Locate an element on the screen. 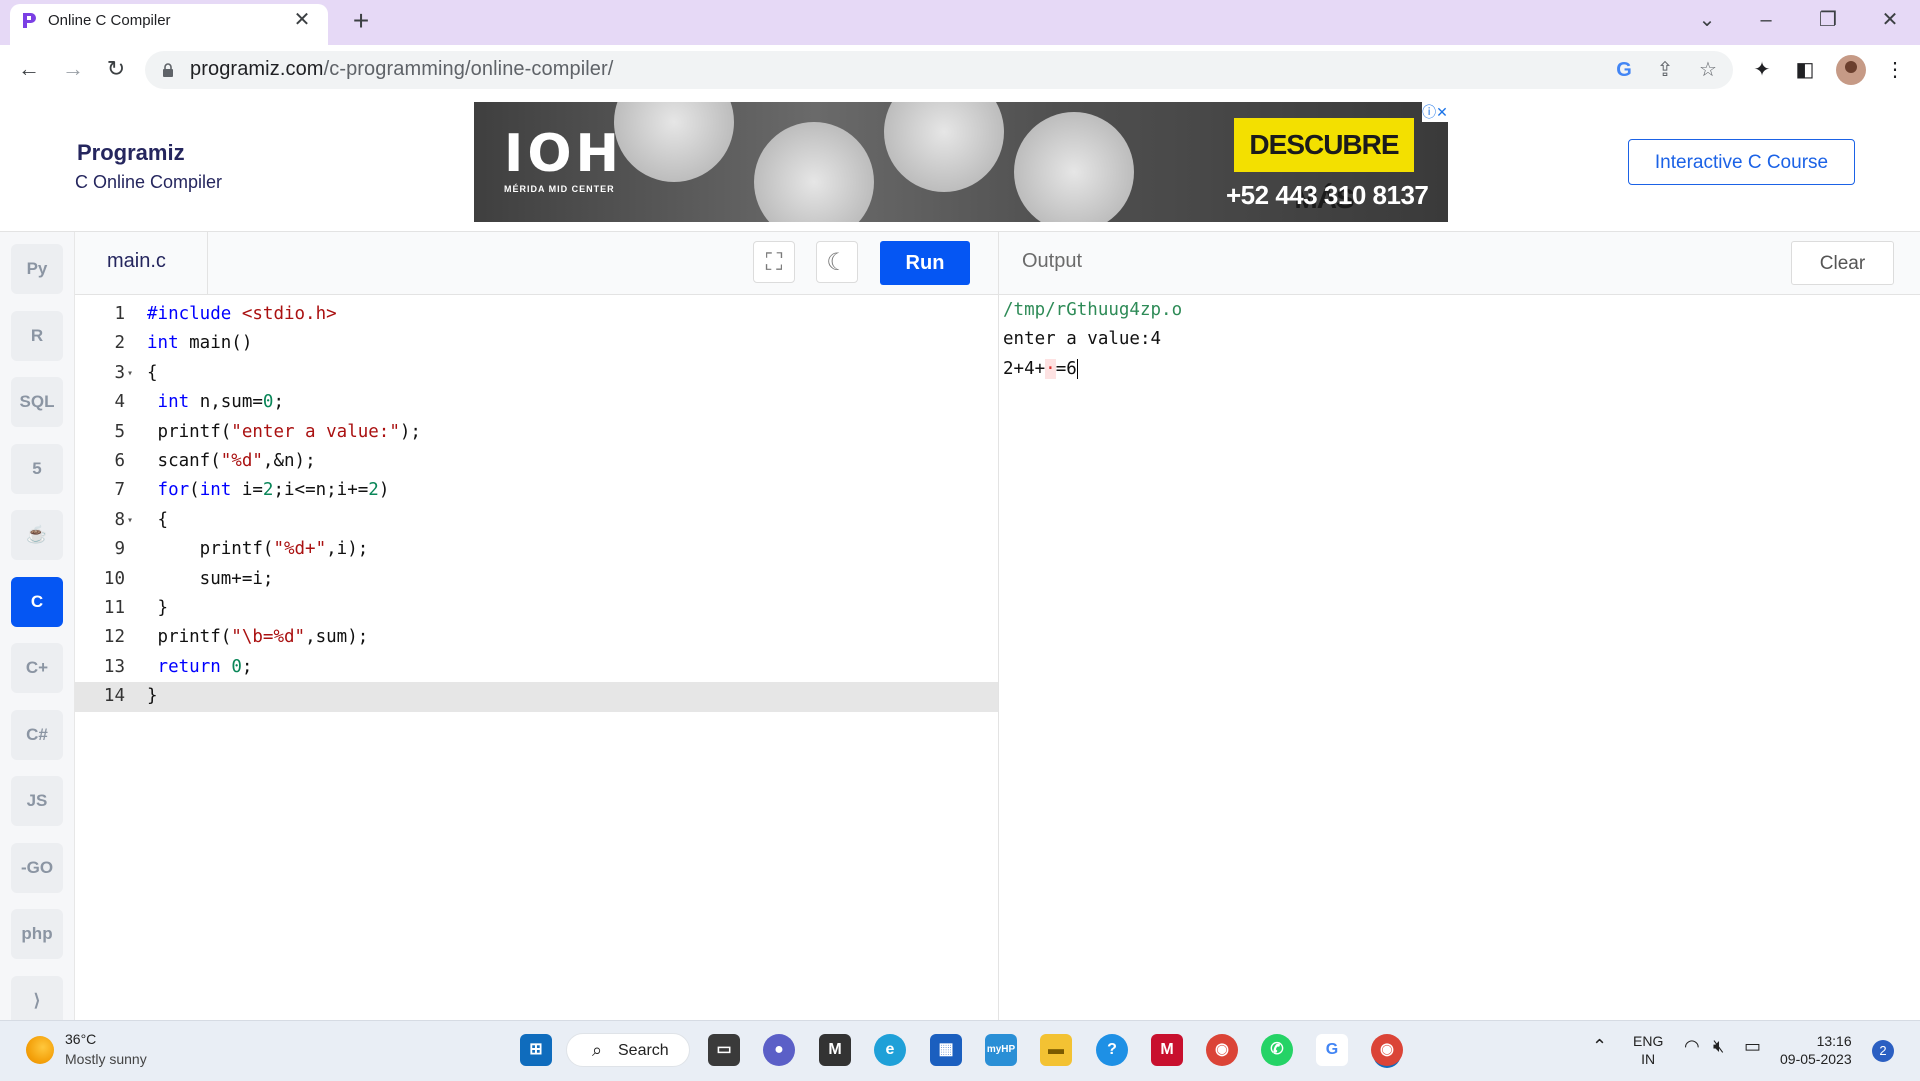 This screenshot has width=1920, height=1081. clear-button: Clear is located at coordinates (1842, 263).